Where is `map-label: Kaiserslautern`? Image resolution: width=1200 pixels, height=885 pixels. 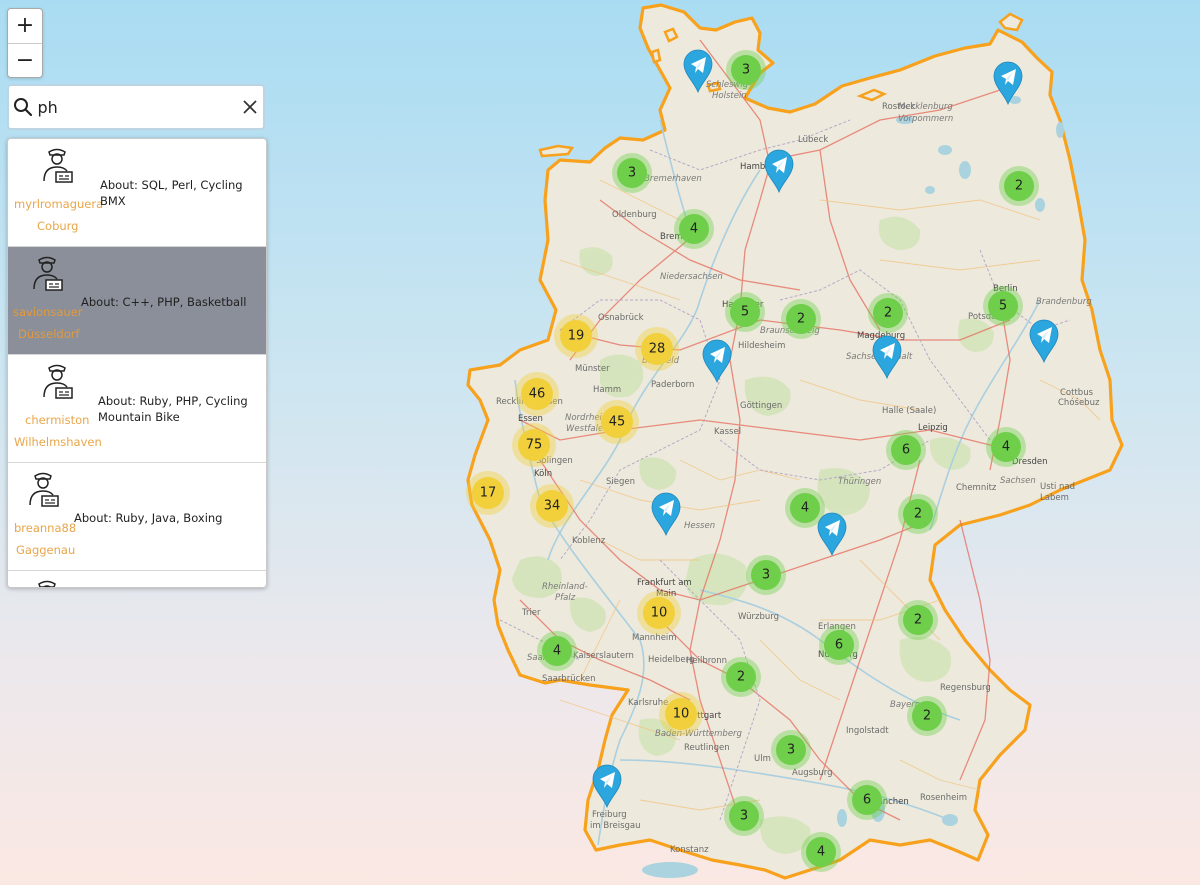 map-label: Kaiserslautern is located at coordinates (603, 656).